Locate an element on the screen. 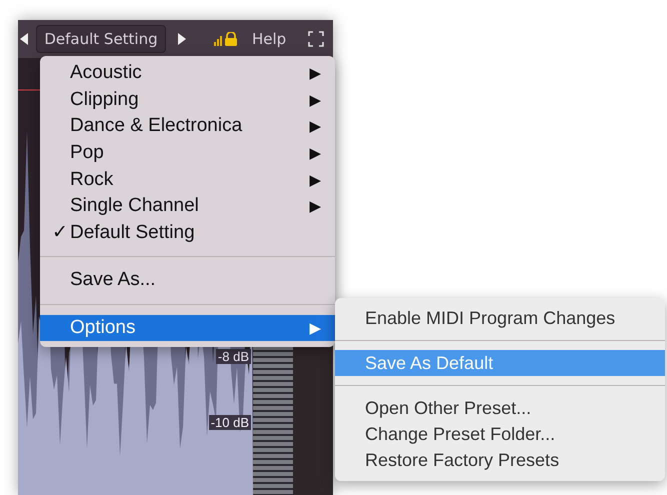  menu-item: Acoustic ▶ is located at coordinates (187, 73).